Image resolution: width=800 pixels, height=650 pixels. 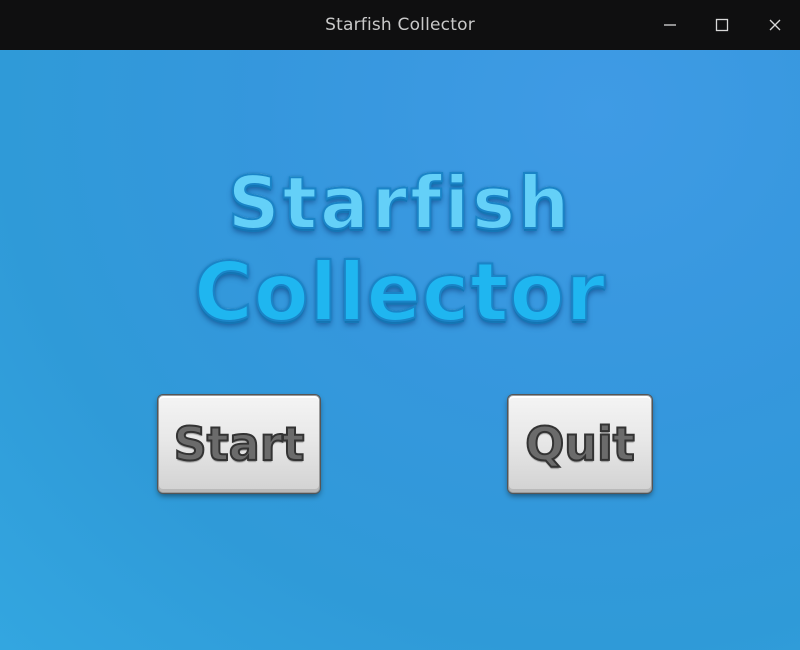 I want to click on start-button: Start, so click(x=239, y=444).